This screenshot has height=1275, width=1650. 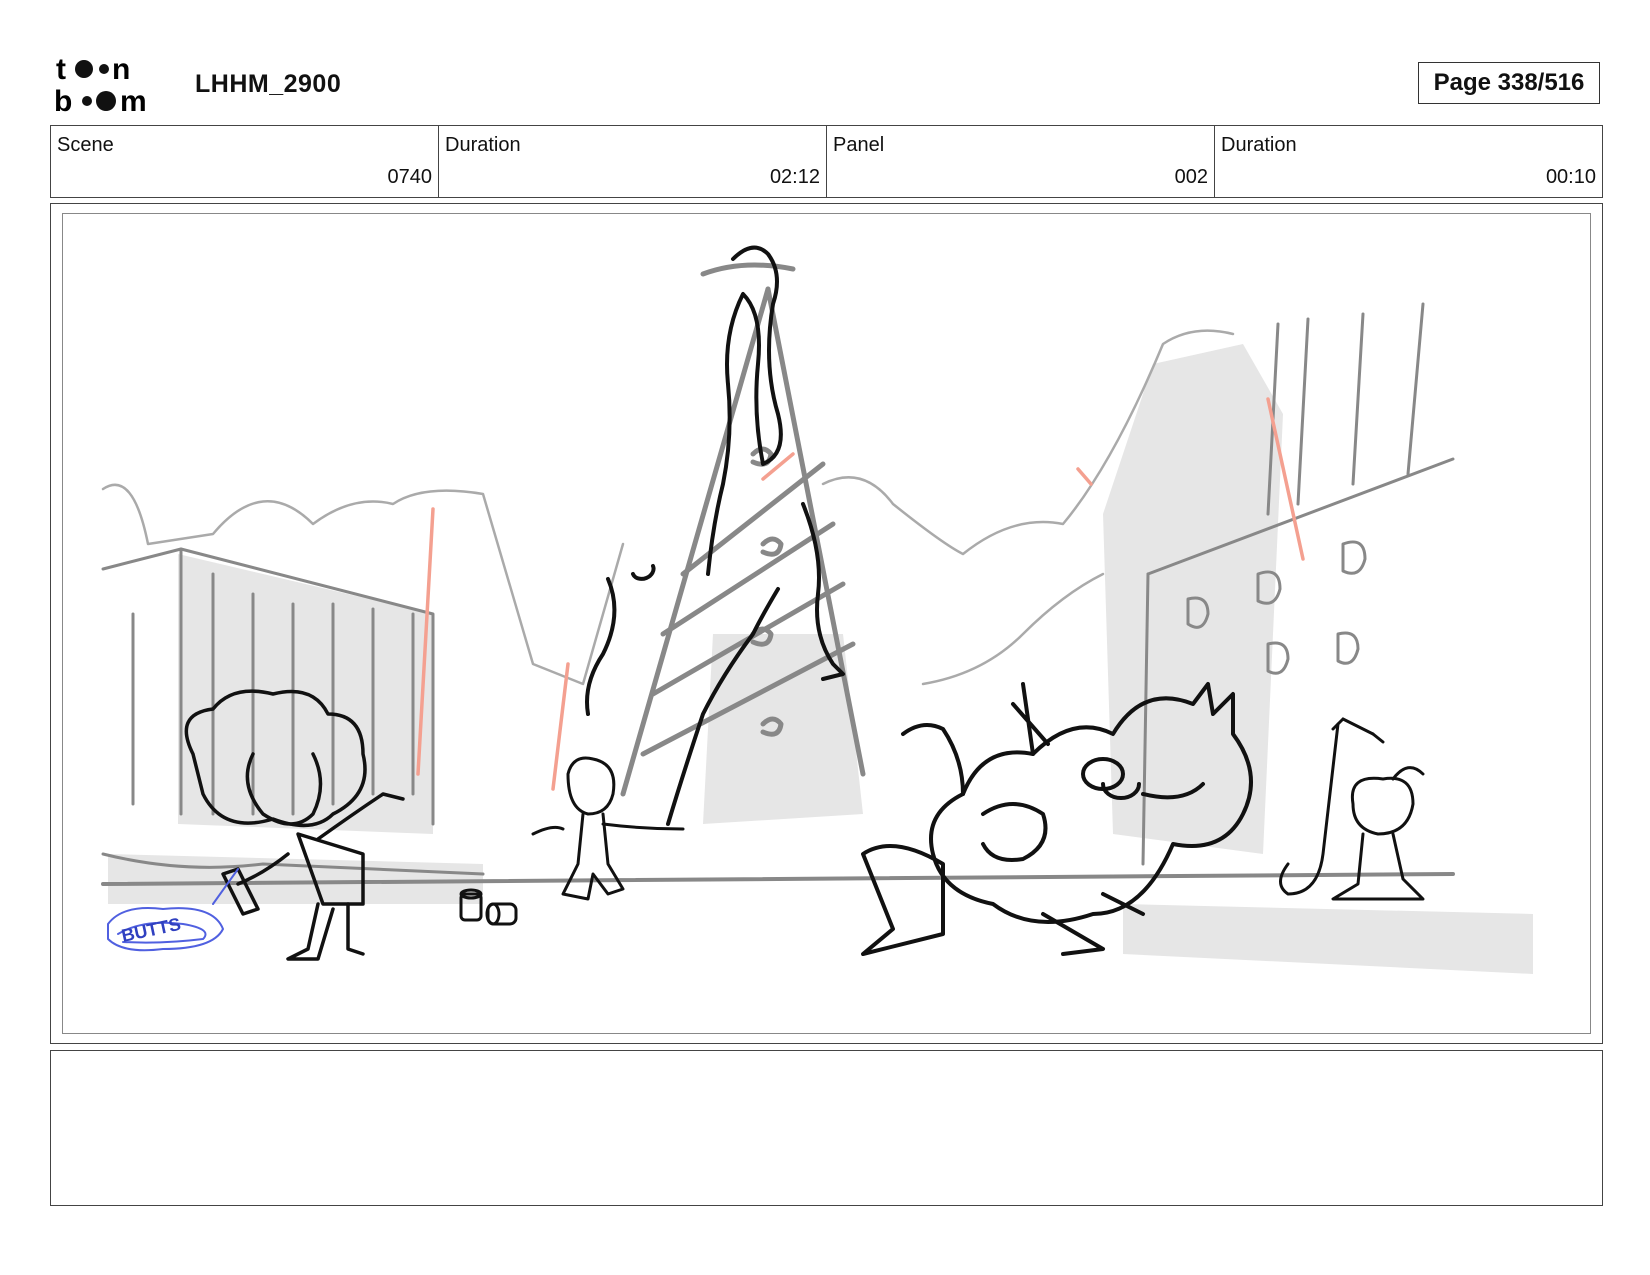 I want to click on panel-value: 002, so click(x=1191, y=177).